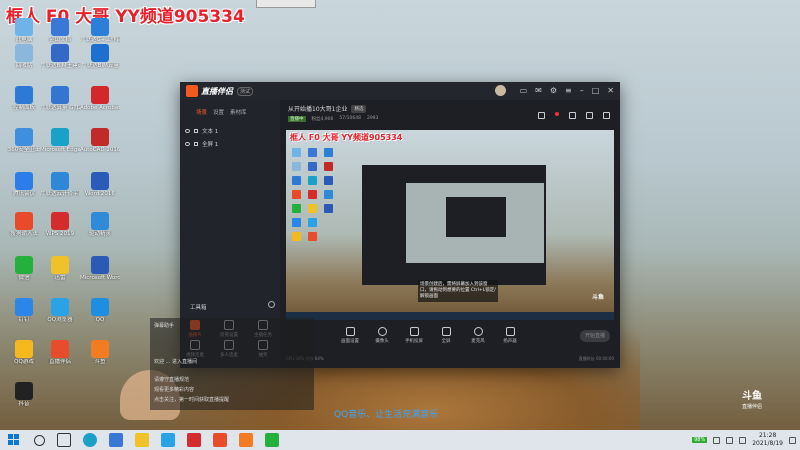  What do you see at coordinates (39, 440) in the screenshot?
I see `search-icon` at bounding box center [39, 440].